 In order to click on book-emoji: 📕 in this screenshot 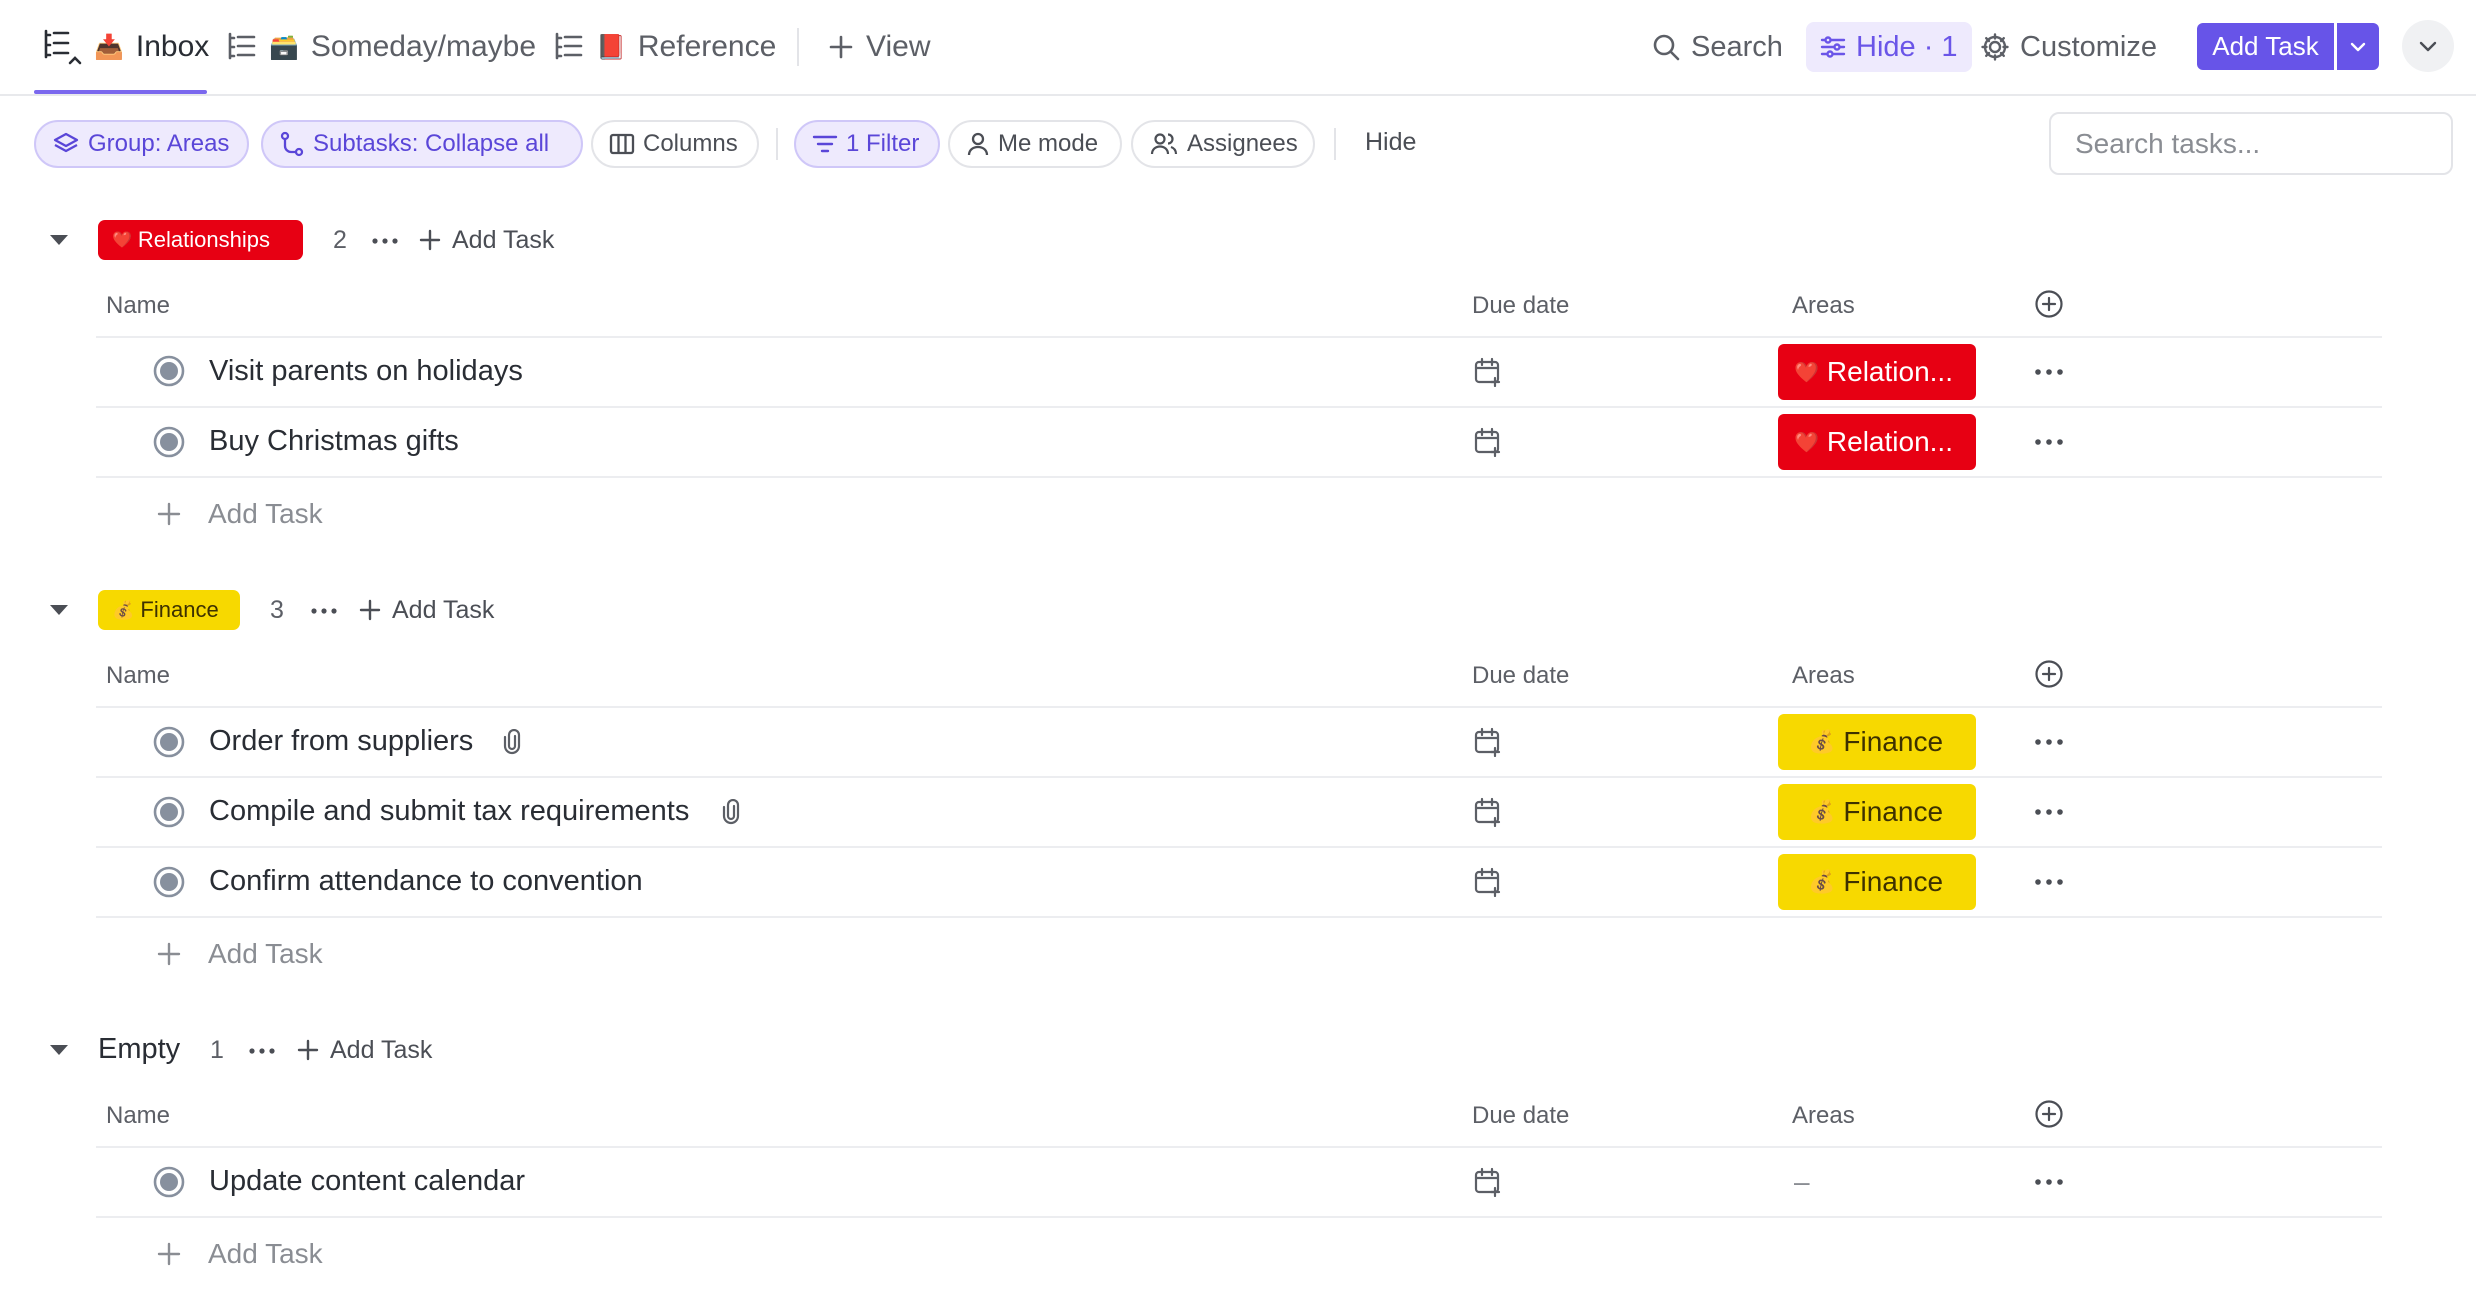, I will do `click(611, 47)`.